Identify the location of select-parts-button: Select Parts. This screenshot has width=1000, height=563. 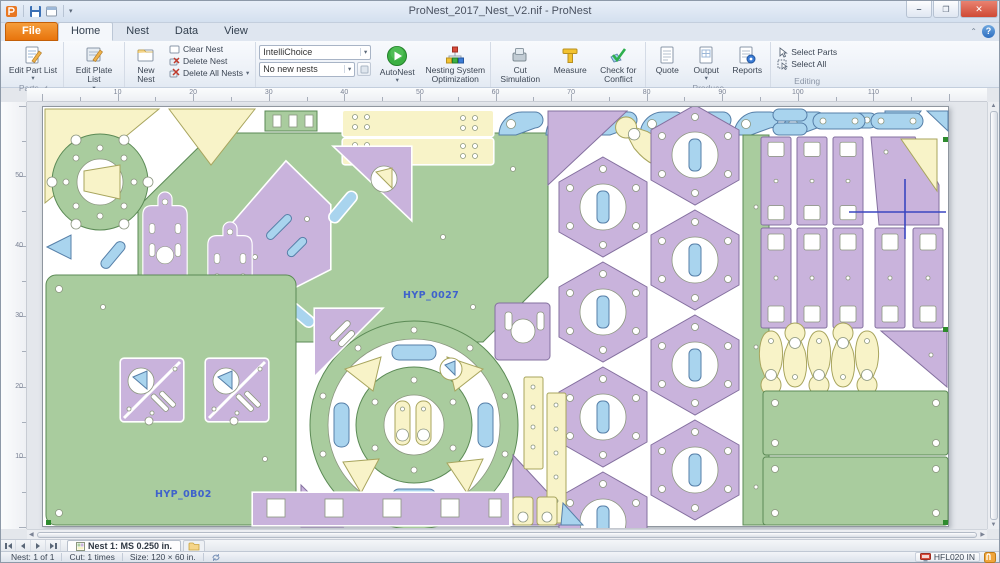
(807, 52).